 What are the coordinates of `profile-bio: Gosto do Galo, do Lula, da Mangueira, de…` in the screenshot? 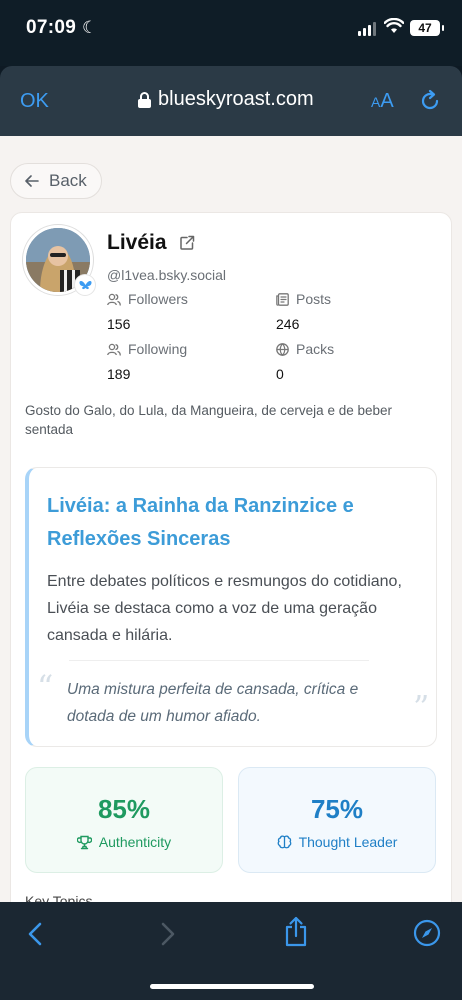 It's located at (208, 420).